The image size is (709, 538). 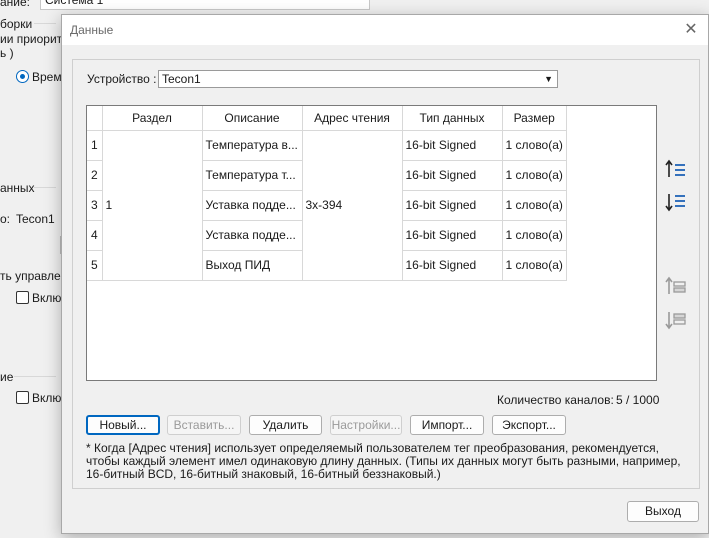 What do you see at coordinates (95, 235) in the screenshot?
I see `row-number: 4` at bounding box center [95, 235].